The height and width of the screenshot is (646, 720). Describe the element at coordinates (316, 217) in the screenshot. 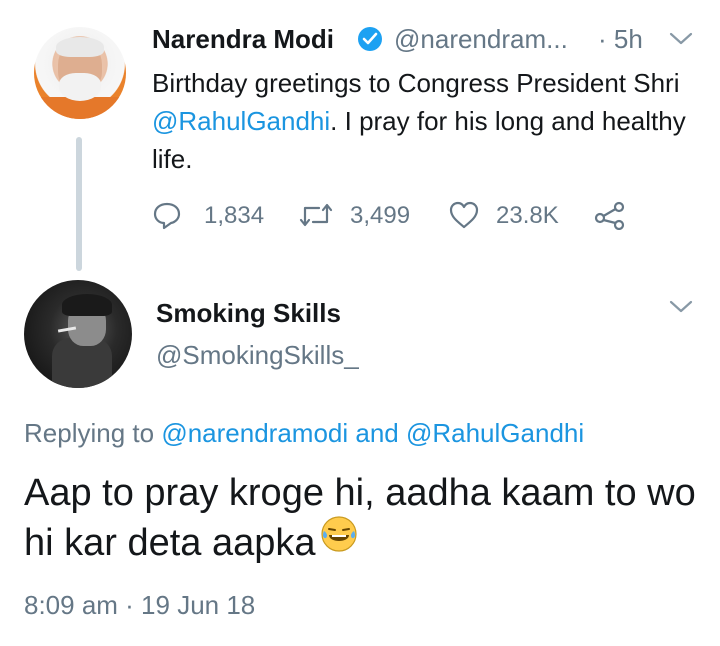

I see `retweet-icon` at that location.